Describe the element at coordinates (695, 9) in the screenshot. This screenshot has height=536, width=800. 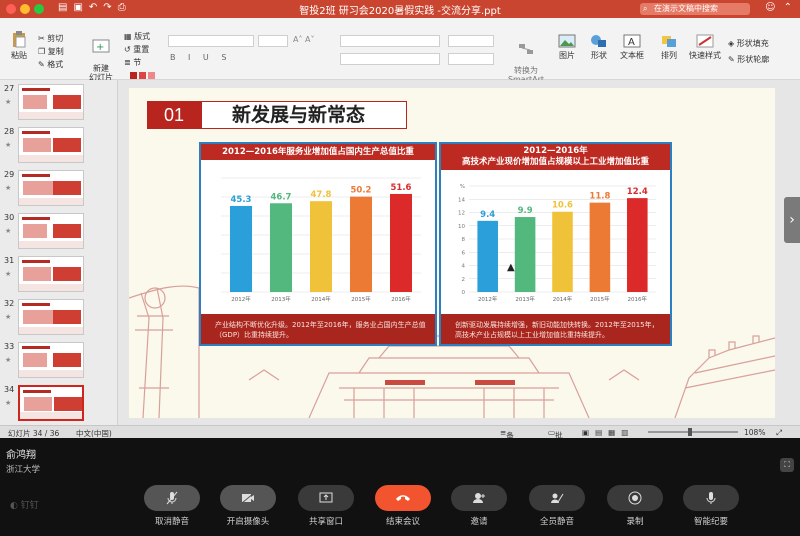
I see `search-input: ⌕ 在演示文稿中搜索` at that location.